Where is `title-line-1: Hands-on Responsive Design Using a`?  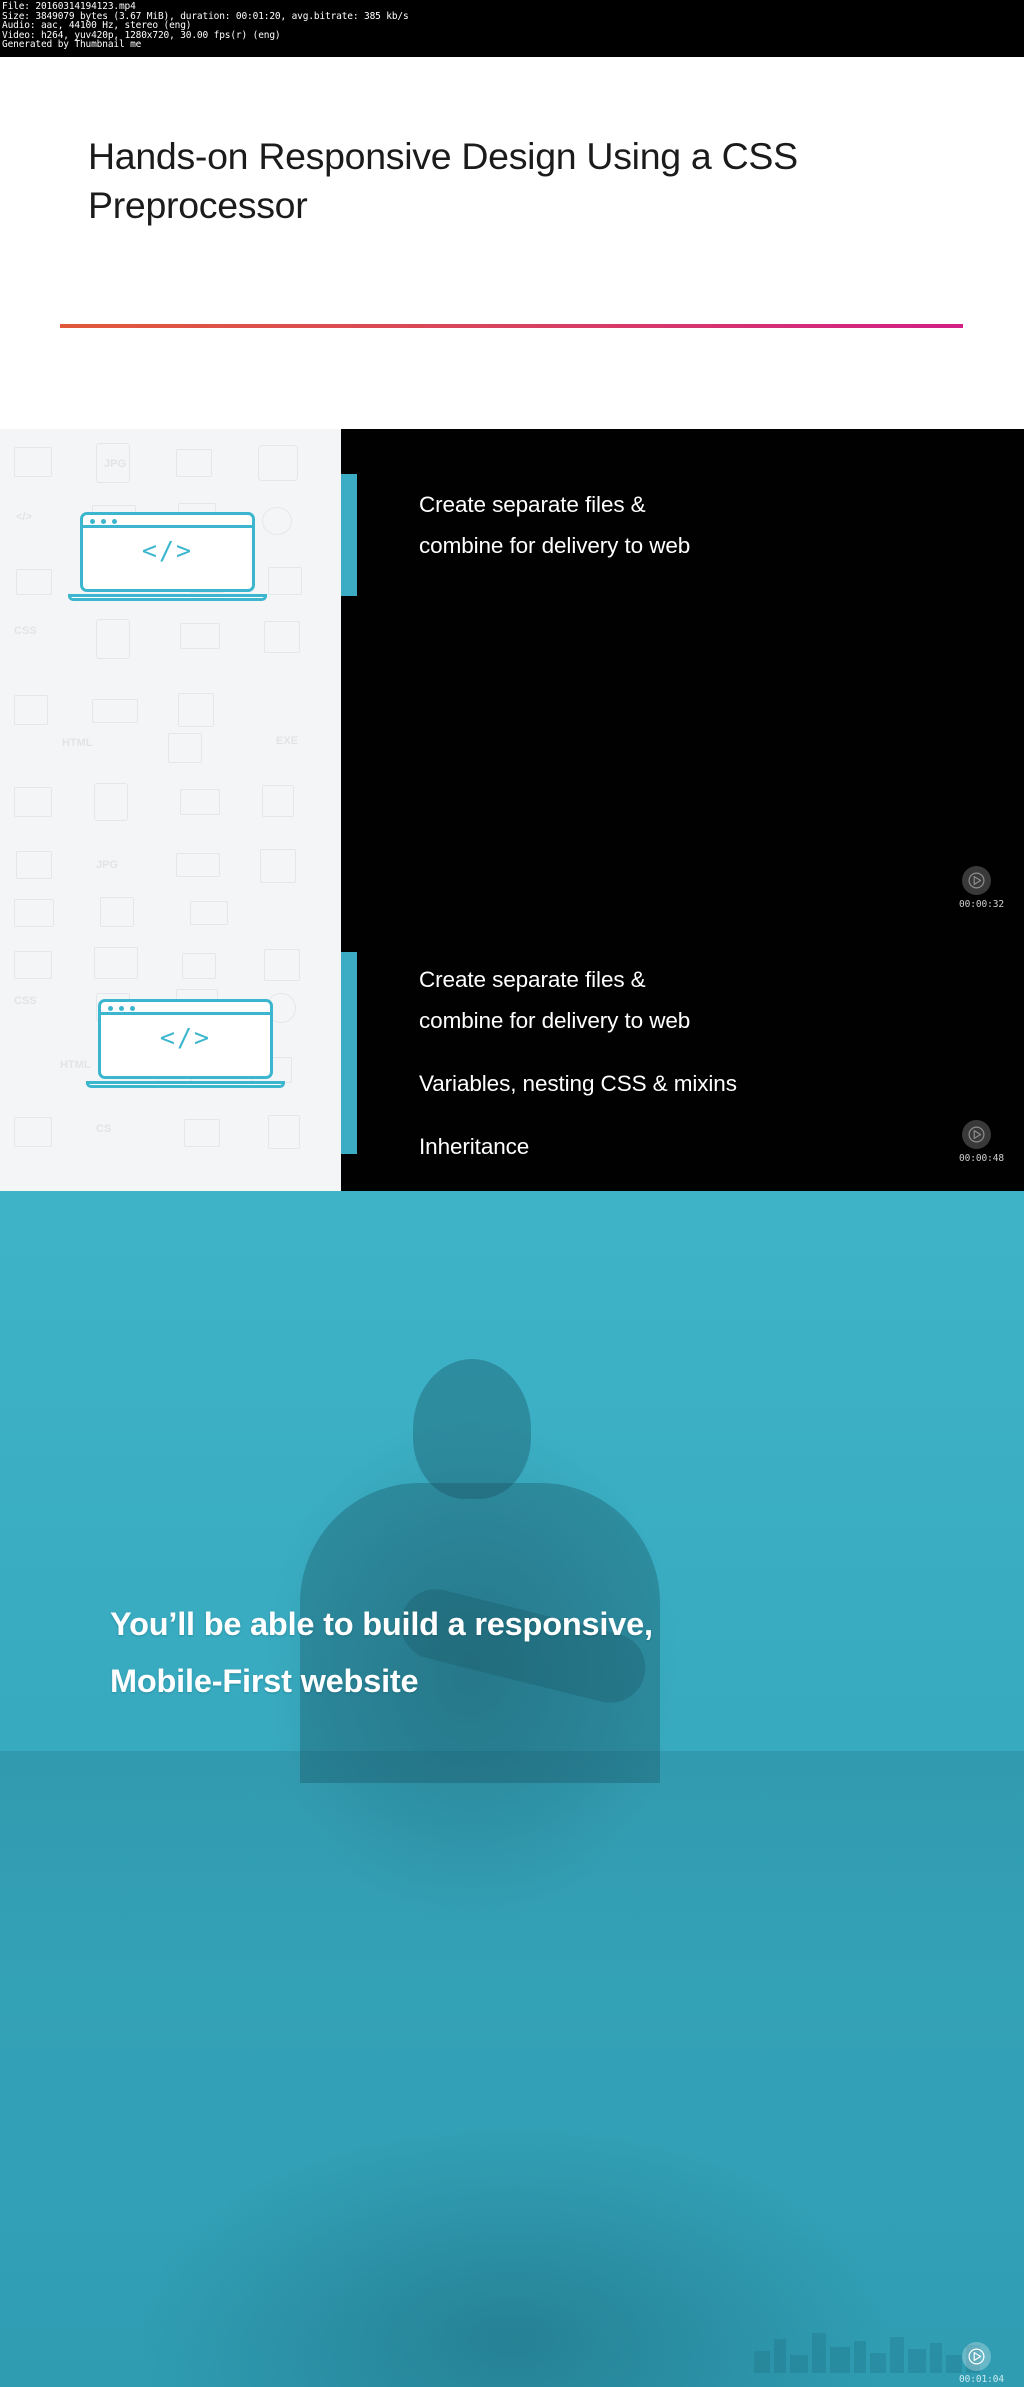 title-line-1: Hands-on Responsive Design Using a is located at coordinates (400, 156).